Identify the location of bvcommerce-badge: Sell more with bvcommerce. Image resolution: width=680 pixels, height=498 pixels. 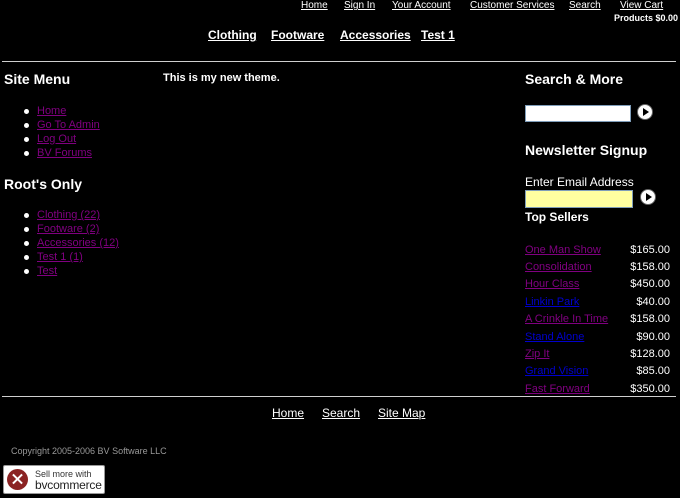
(54, 479).